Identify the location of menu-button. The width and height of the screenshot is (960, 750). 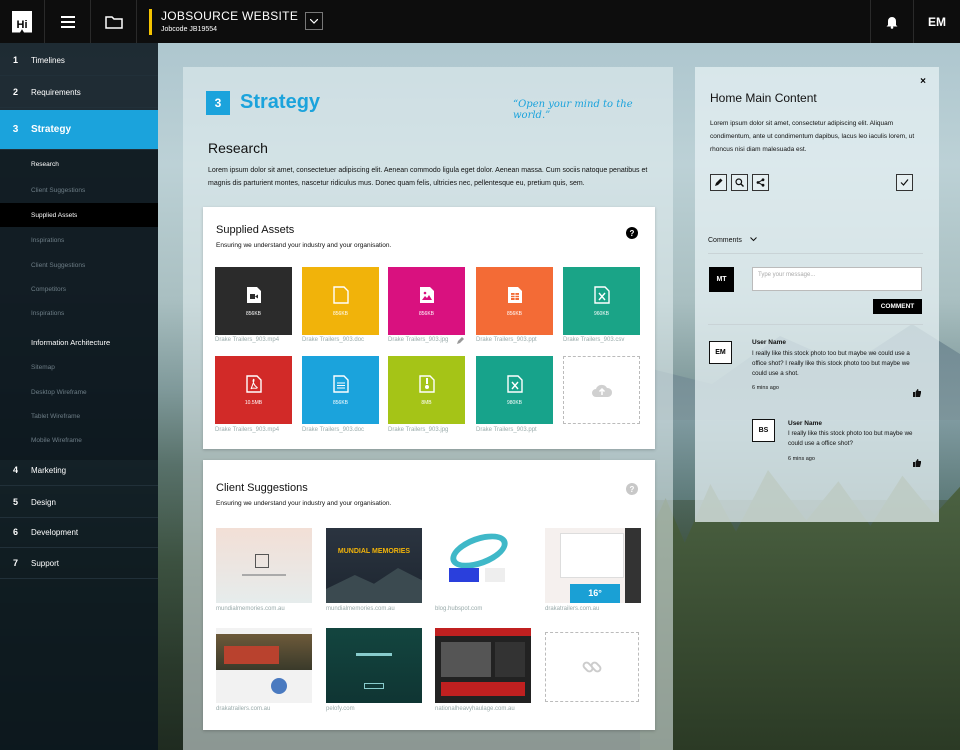
(68, 21).